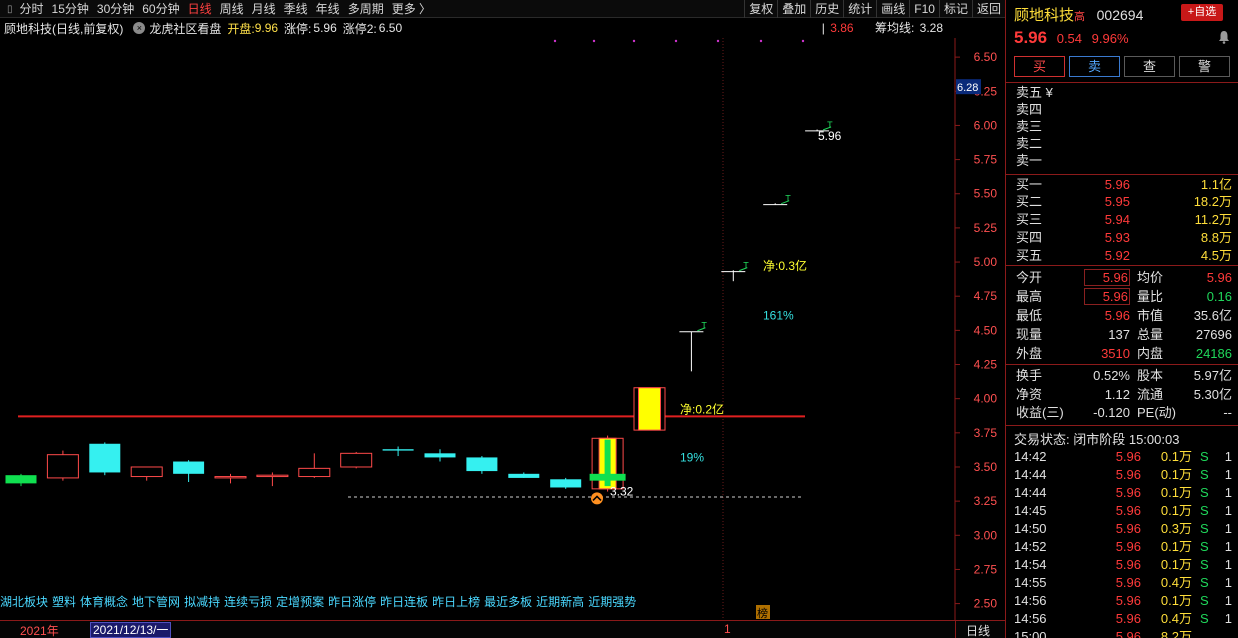 The image size is (1238, 638). What do you see at coordinates (366, 9) in the screenshot?
I see `period-tab: 多周期` at bounding box center [366, 9].